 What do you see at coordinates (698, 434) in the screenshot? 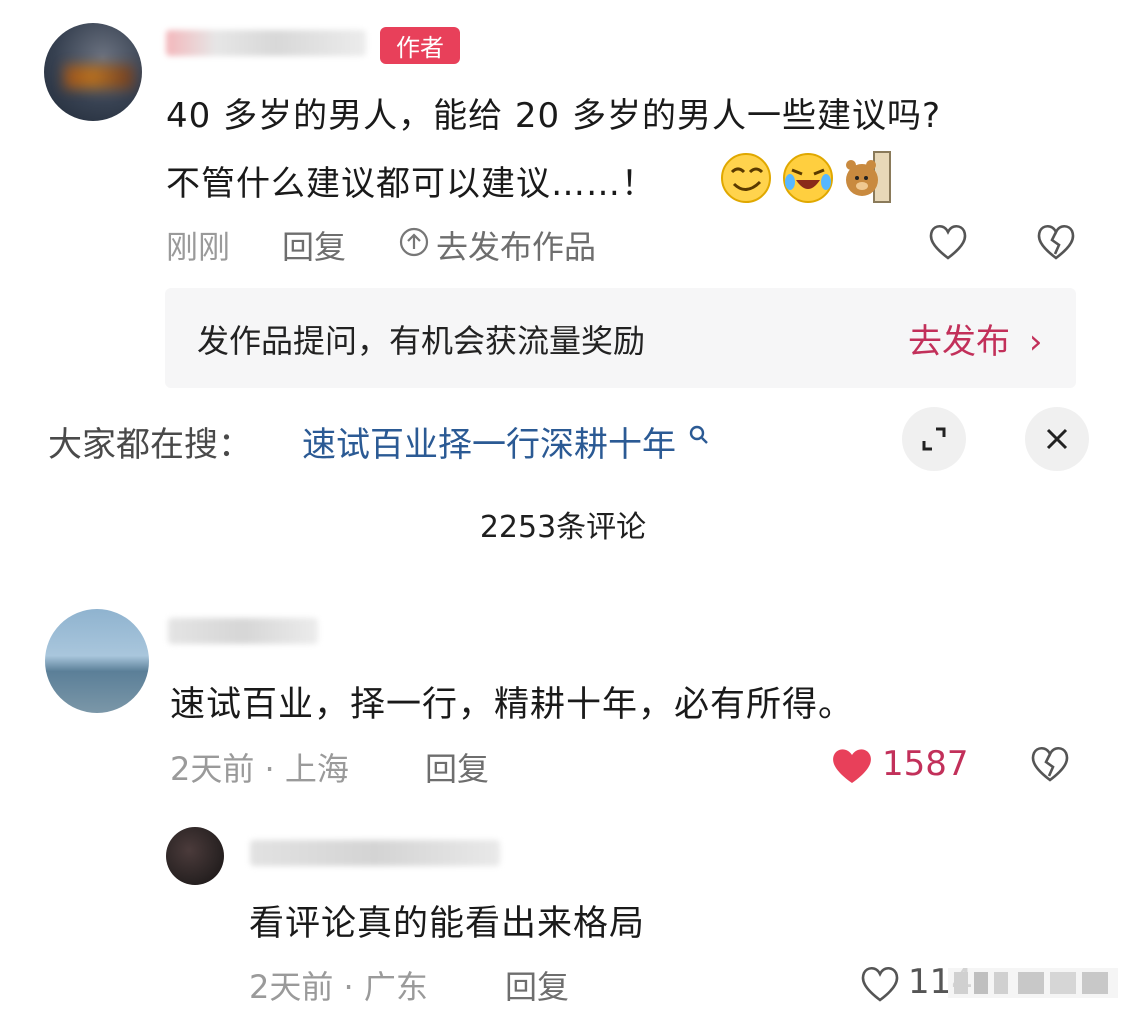
I see `search-icon` at bounding box center [698, 434].